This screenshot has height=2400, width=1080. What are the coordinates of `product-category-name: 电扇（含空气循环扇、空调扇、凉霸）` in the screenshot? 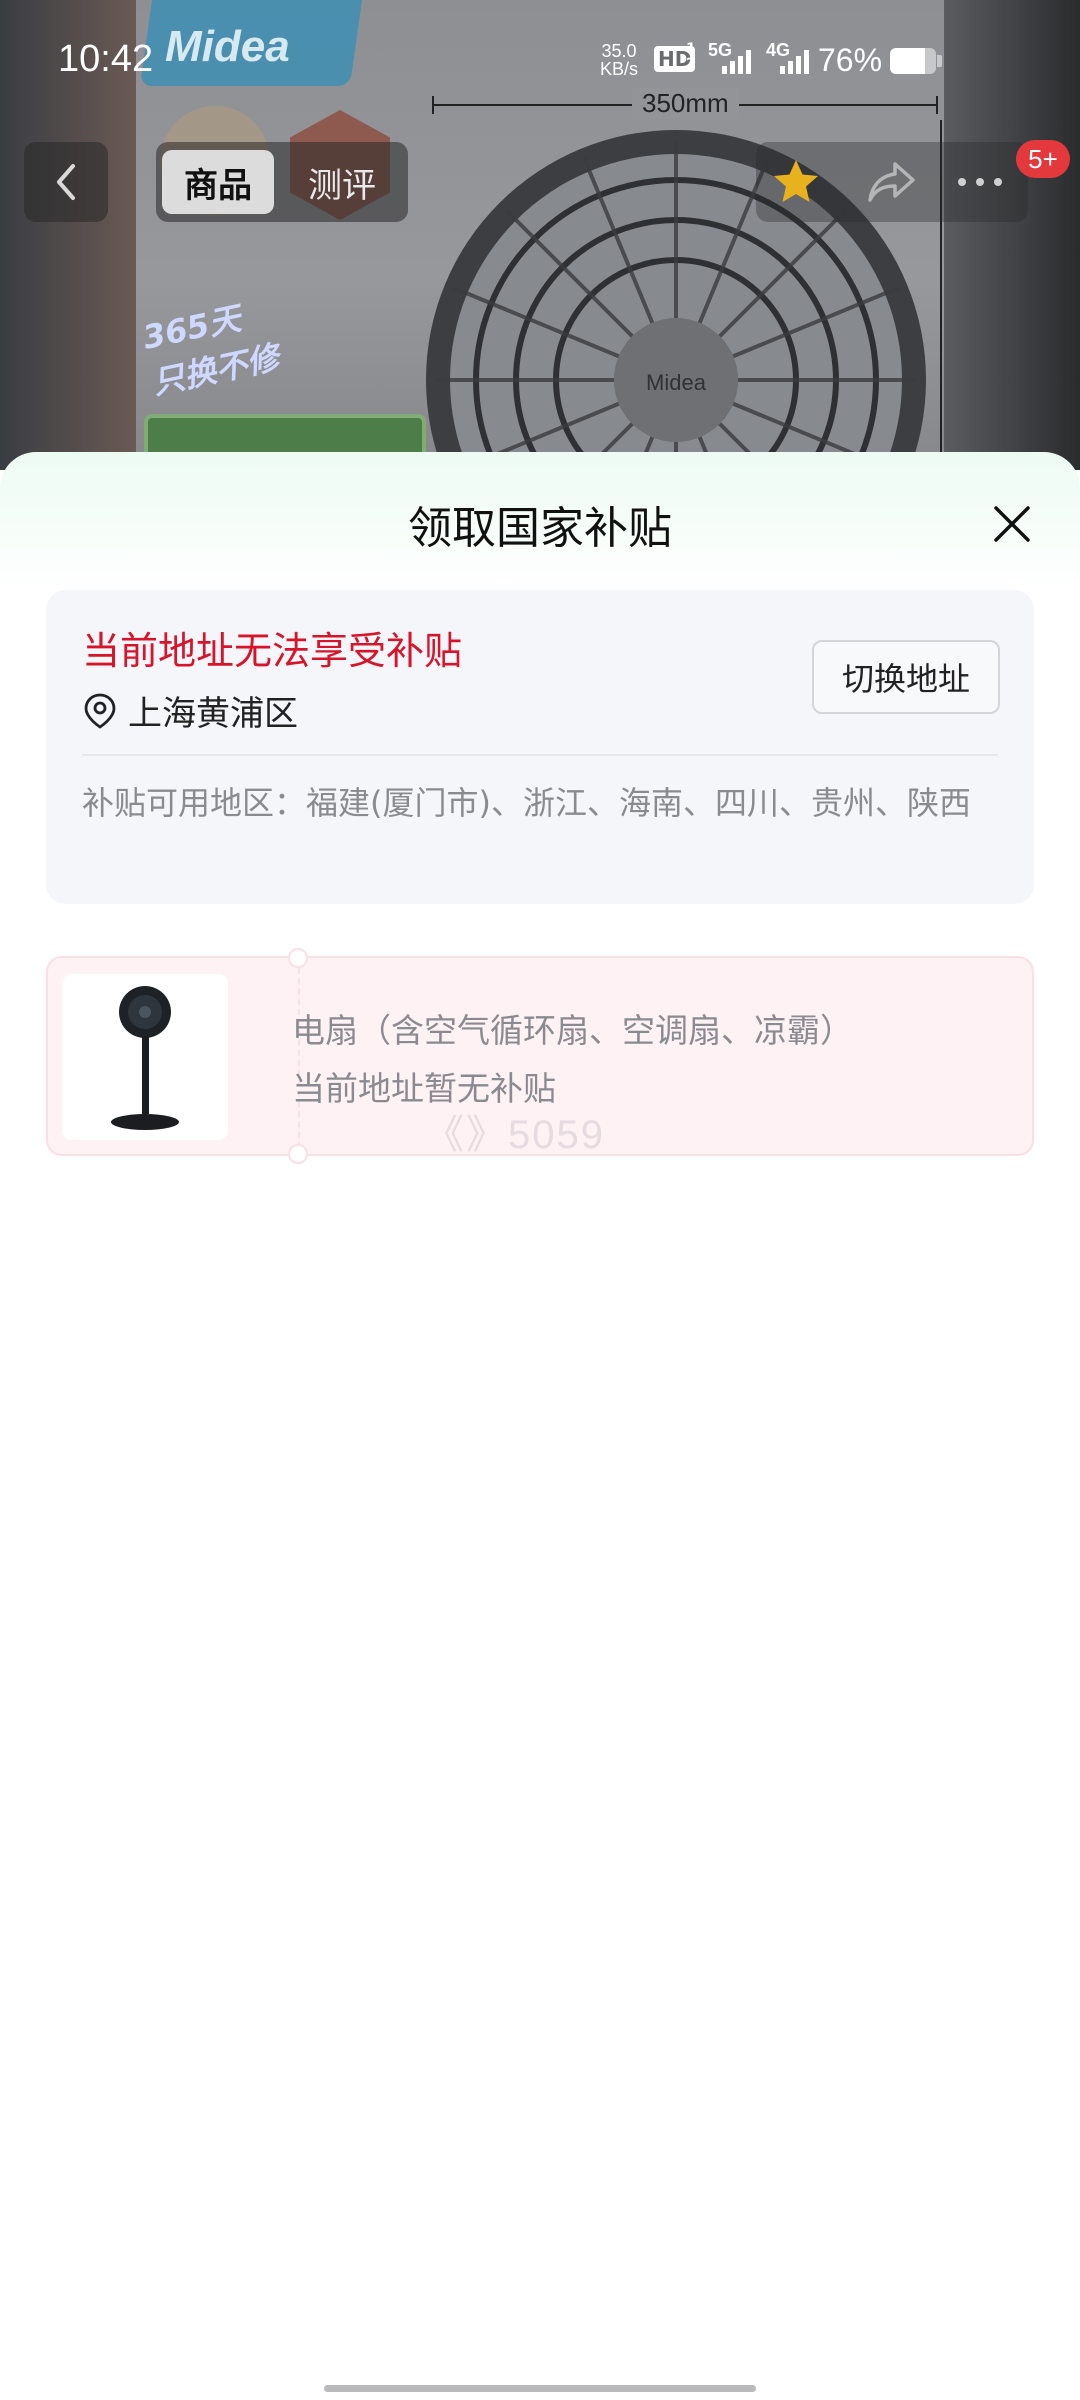 It's located at (572, 1030).